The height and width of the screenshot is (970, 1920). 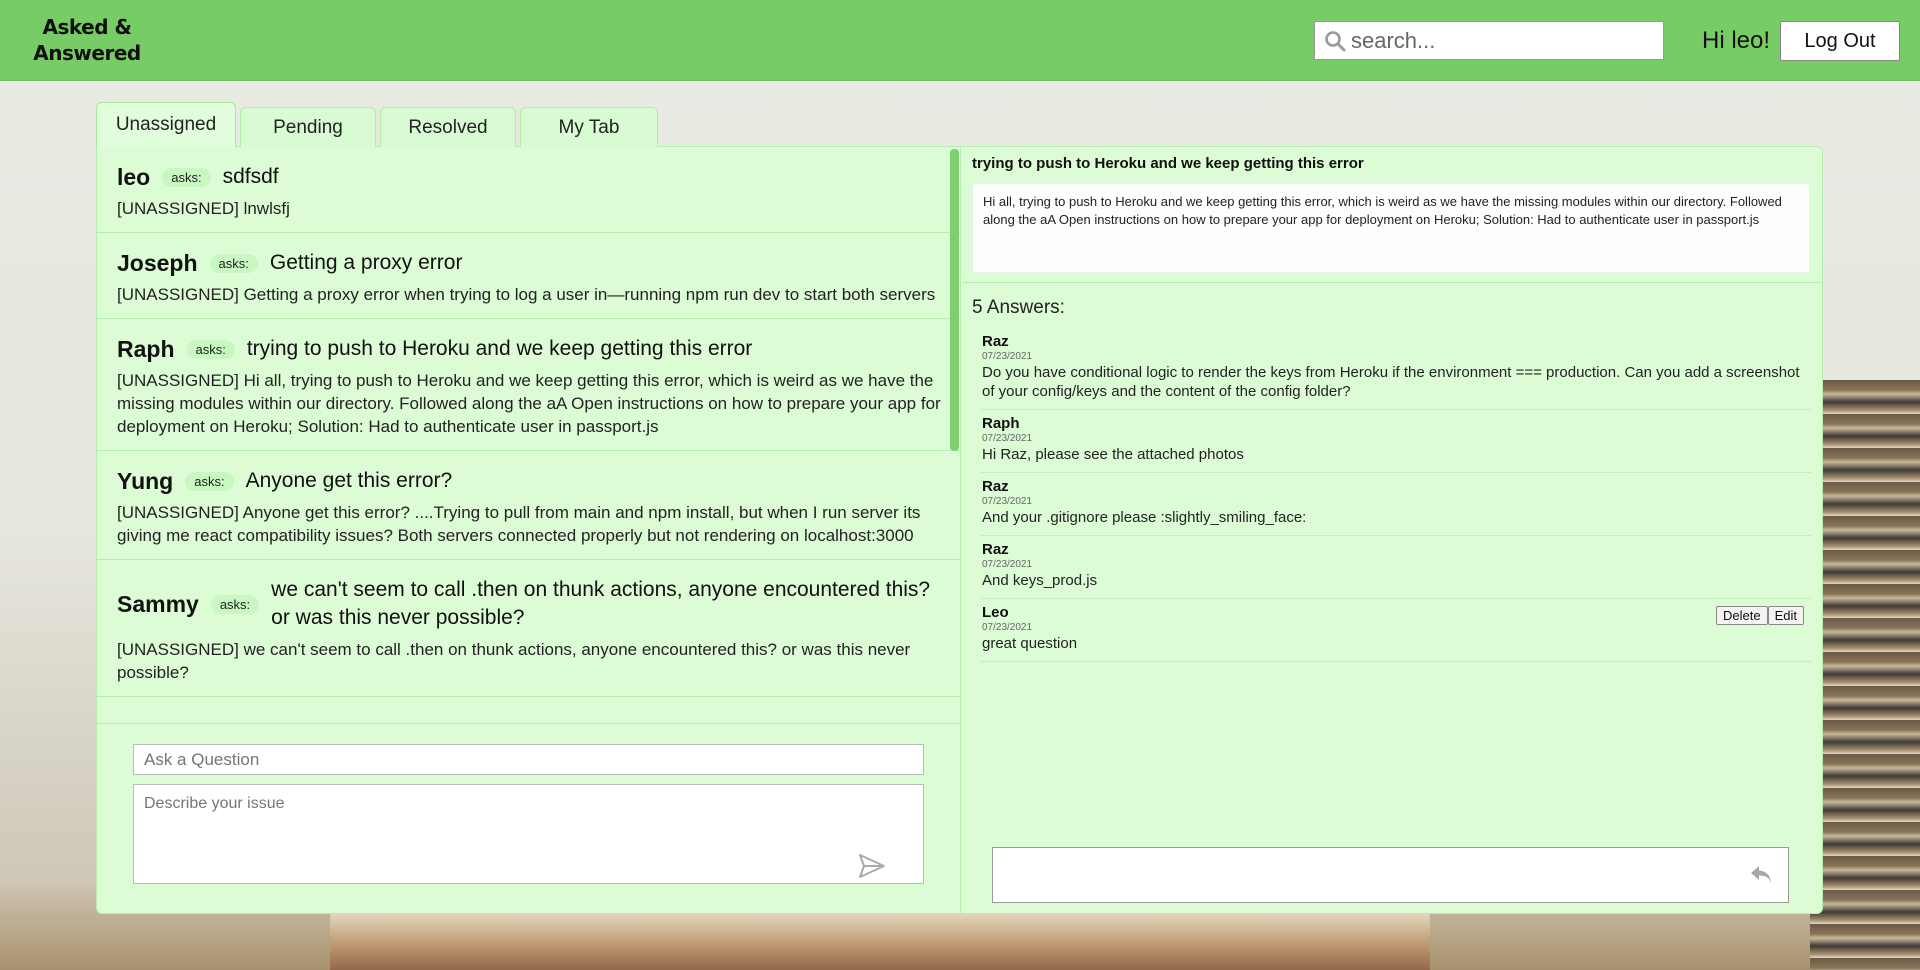 I want to click on answer-text: great question, so click(x=1030, y=643).